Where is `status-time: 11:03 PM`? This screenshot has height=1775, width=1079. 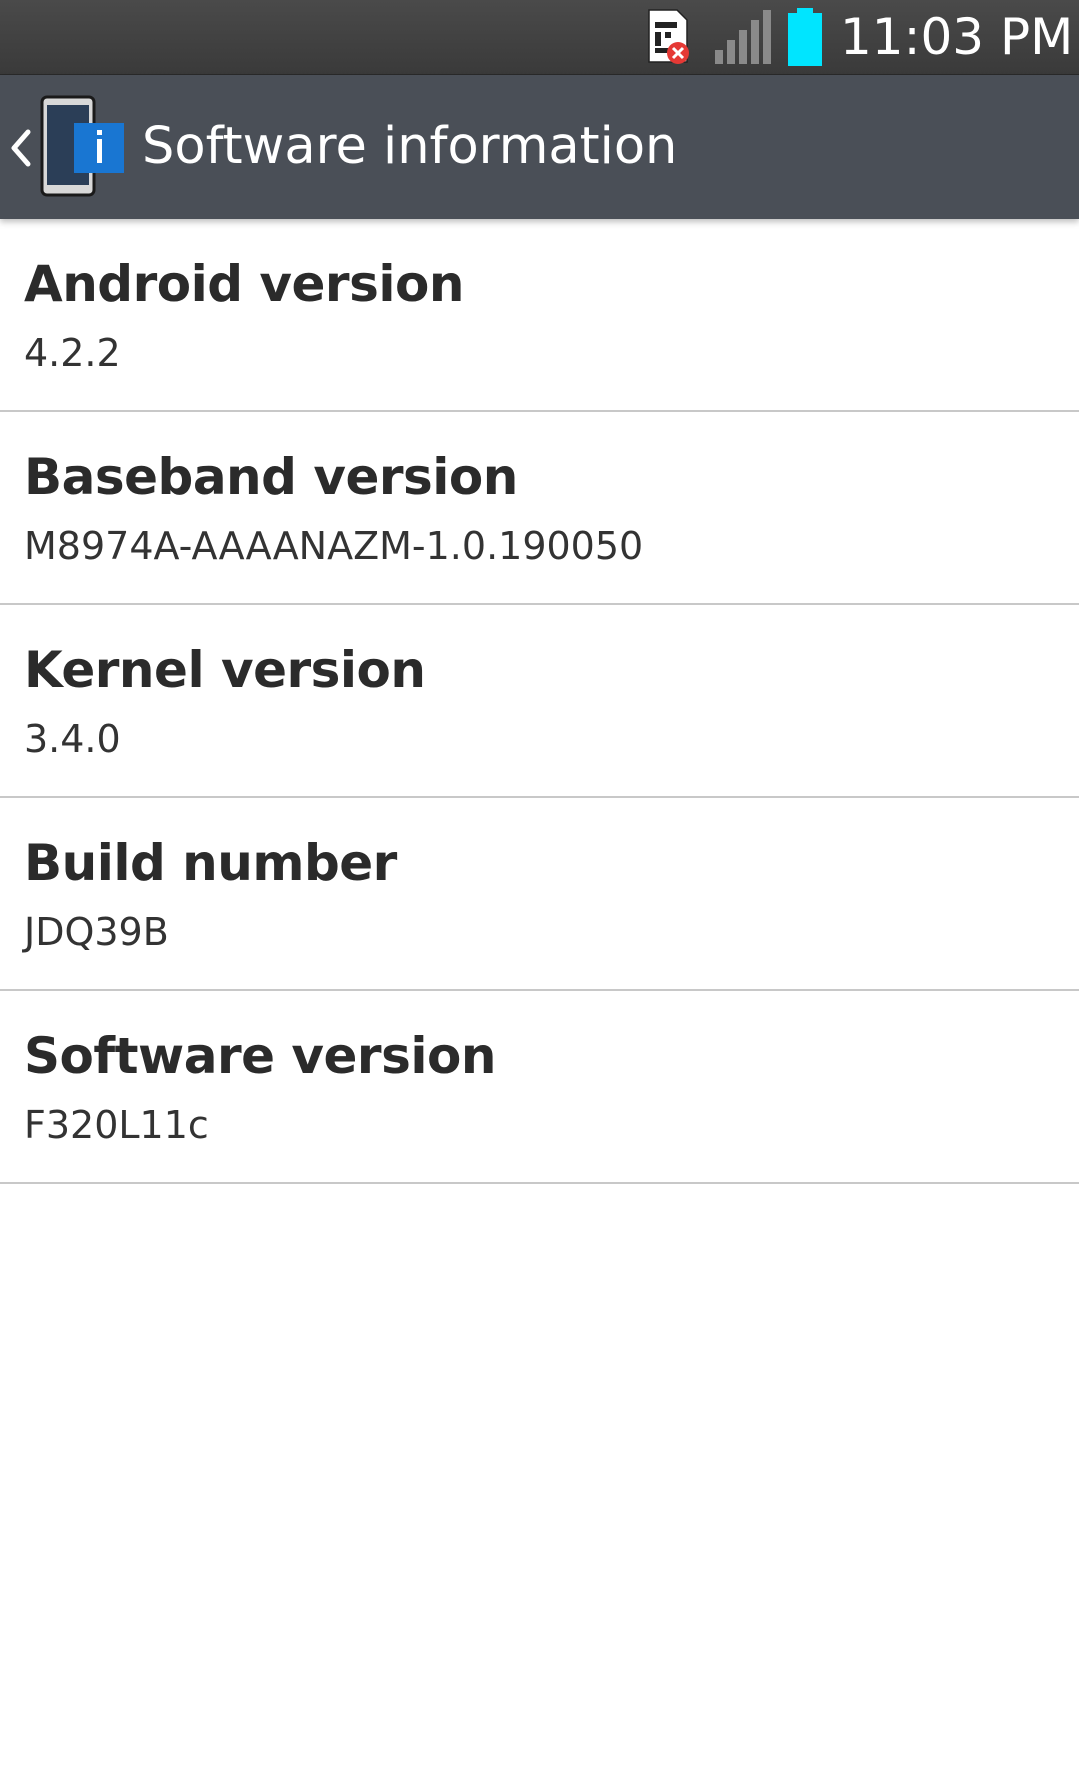
status-time: 11:03 PM is located at coordinates (957, 37).